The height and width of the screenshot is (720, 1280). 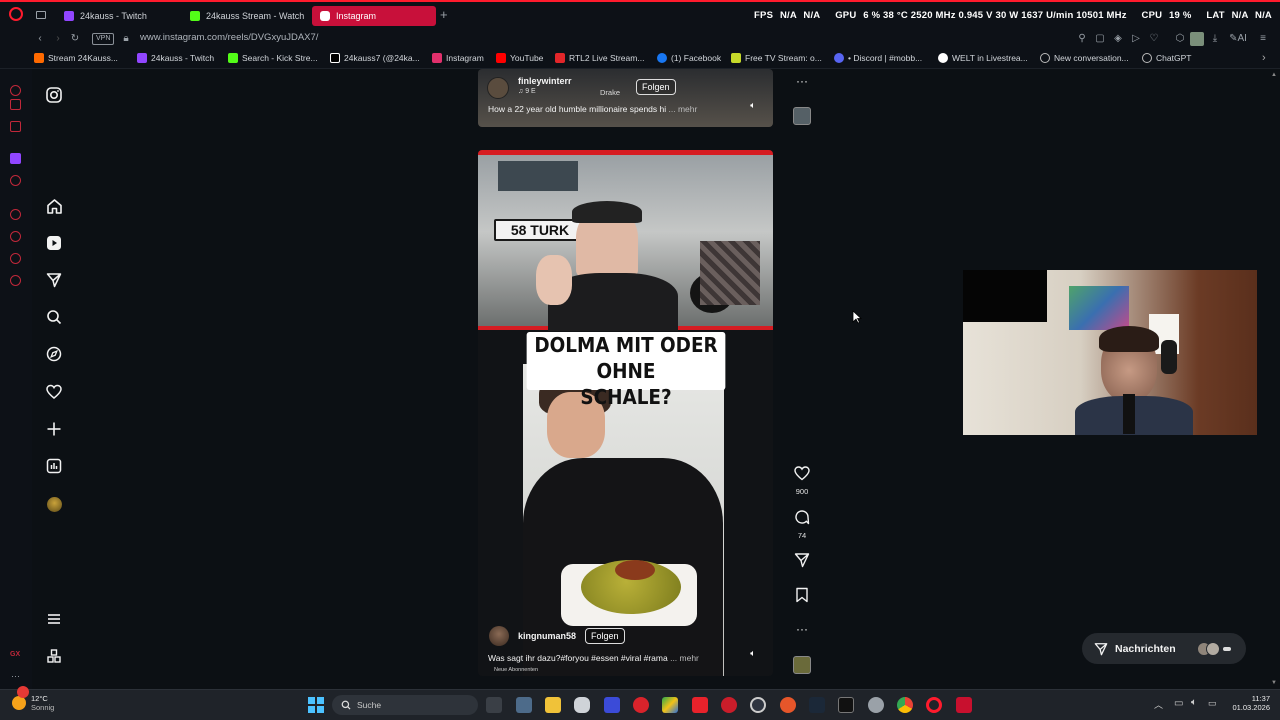 What do you see at coordinates (519, 58) in the screenshot?
I see `bookmark-item: YouTube` at bounding box center [519, 58].